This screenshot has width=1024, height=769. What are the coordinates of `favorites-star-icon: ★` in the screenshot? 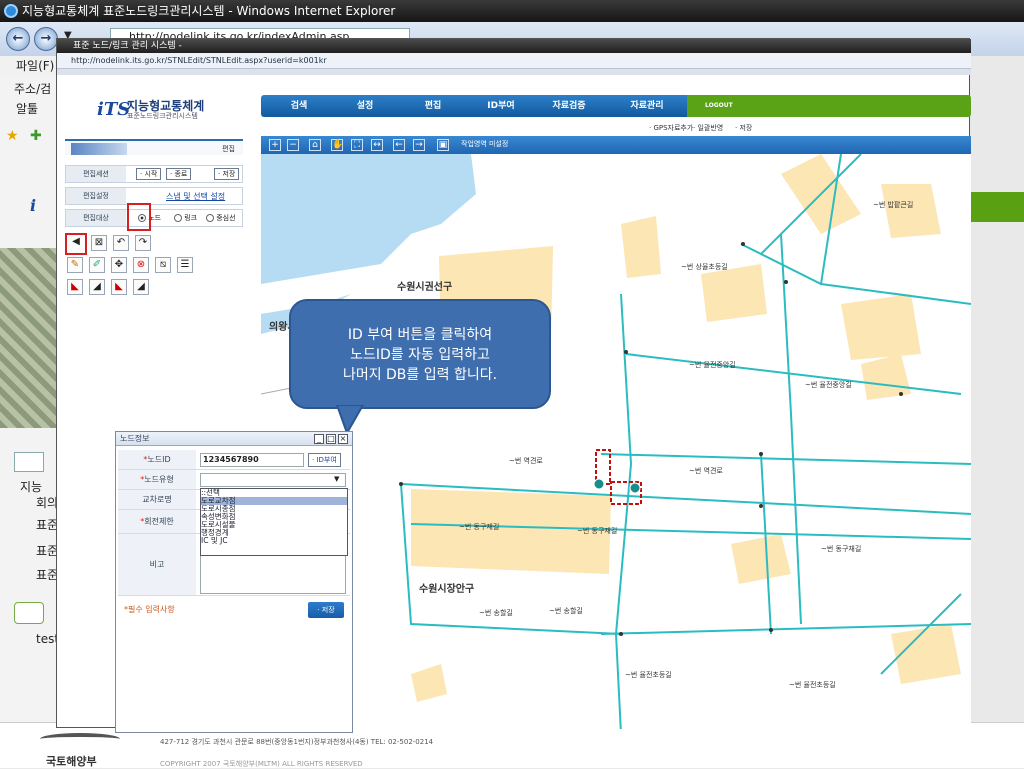 It's located at (12, 136).